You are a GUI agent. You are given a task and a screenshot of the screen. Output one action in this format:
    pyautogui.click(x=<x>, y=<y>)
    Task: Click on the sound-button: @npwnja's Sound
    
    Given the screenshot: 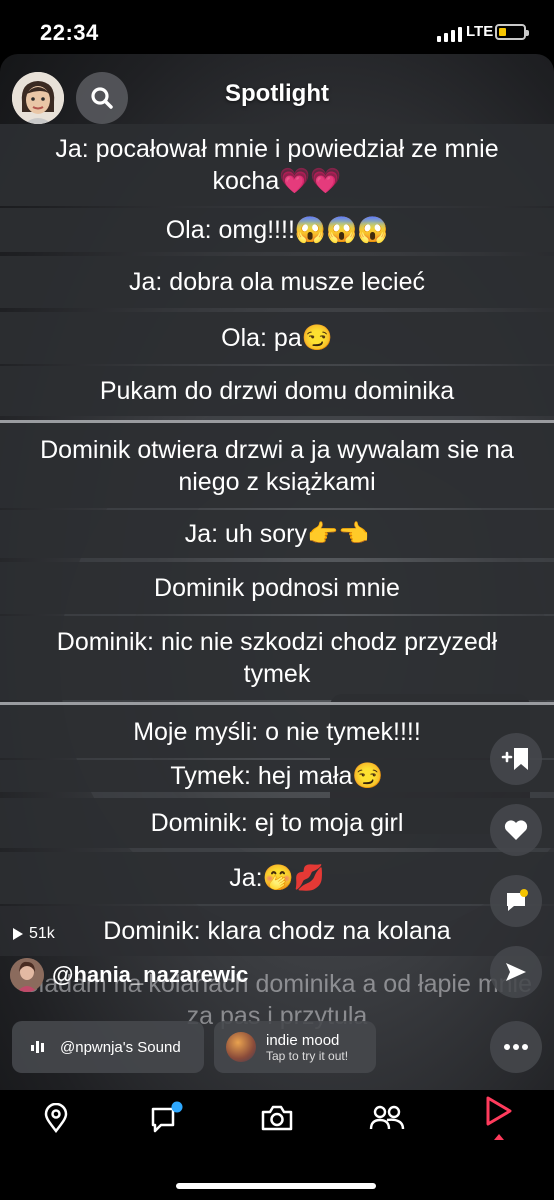 What is the action you would take?
    pyautogui.click(x=108, y=1047)
    